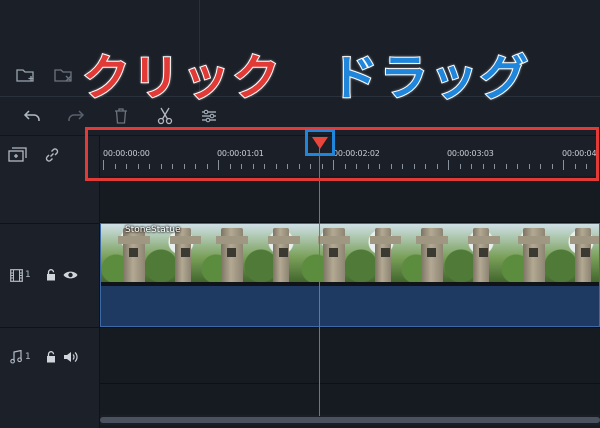  Describe the element at coordinates (165, 116) in the screenshot. I see `cut-icon` at that location.